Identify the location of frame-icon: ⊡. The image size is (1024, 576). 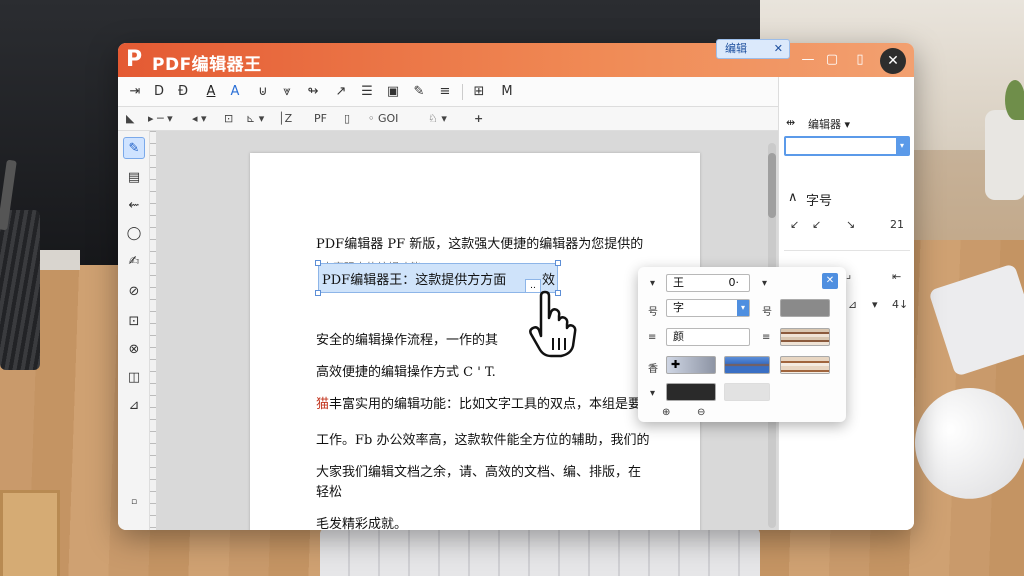
(228, 119).